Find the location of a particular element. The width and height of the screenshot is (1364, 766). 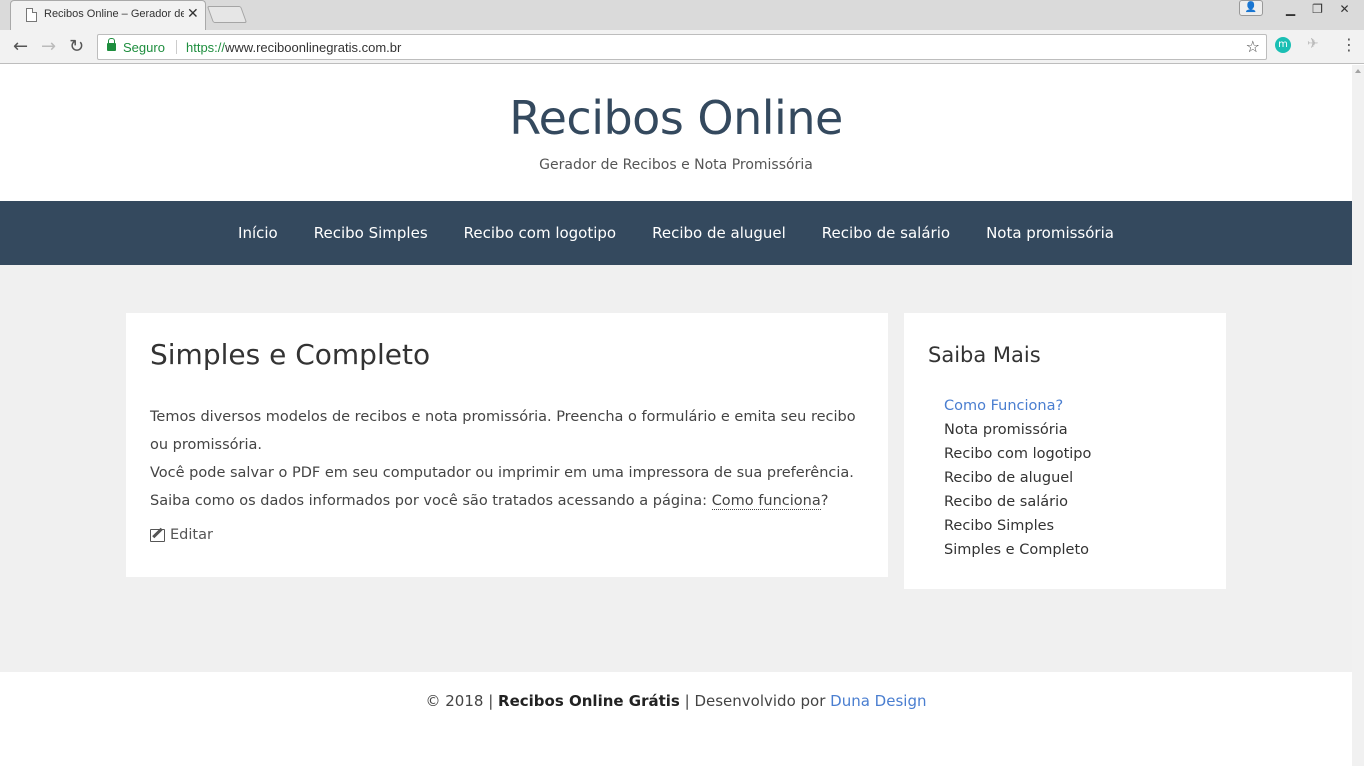

close-icon: ✕ is located at coordinates (193, 14).